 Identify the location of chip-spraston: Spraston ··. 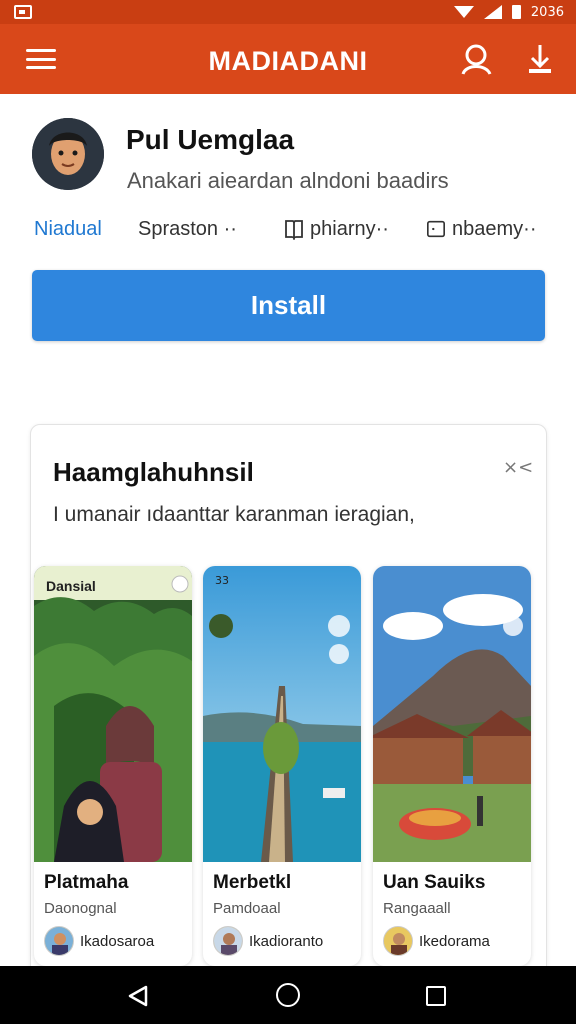
(187, 229).